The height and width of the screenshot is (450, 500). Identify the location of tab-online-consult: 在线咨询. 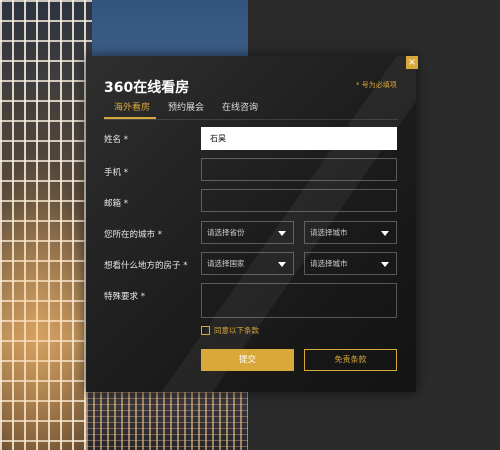
(240, 106).